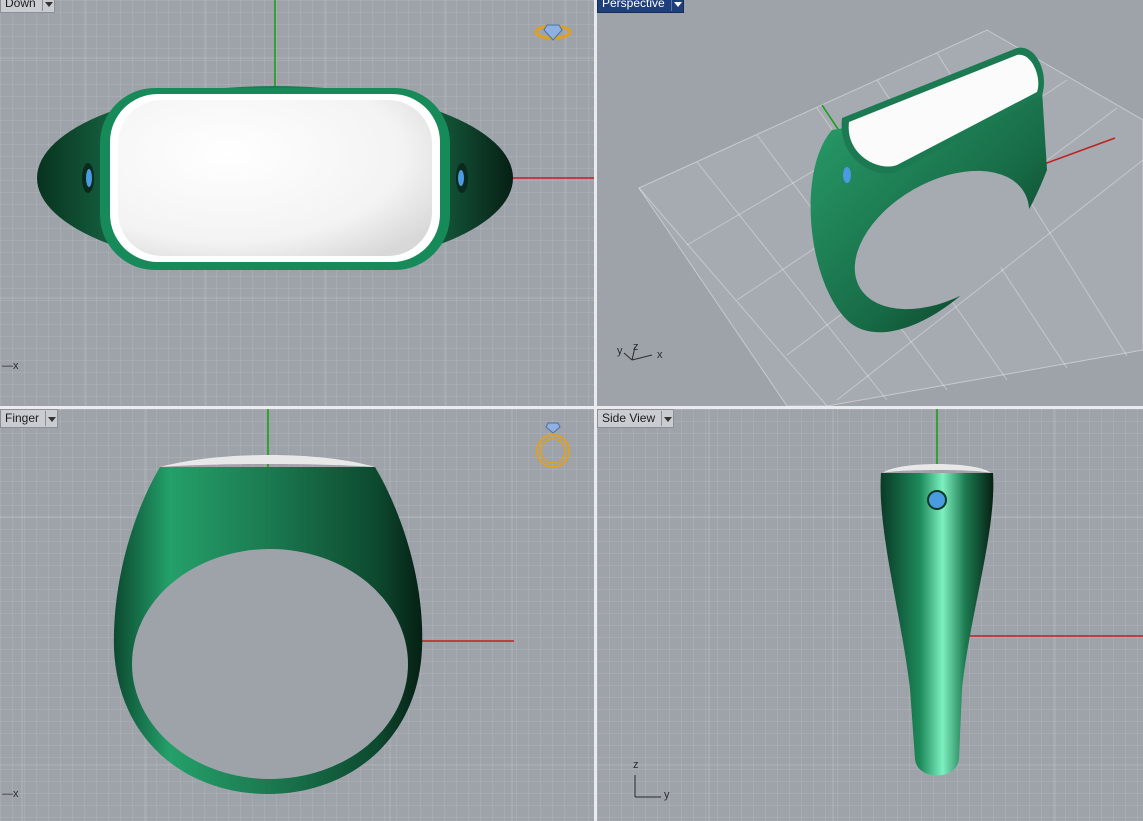 Image resolution: width=1143 pixels, height=821 pixels. I want to click on viewport-title: Perspective, so click(633, 5).